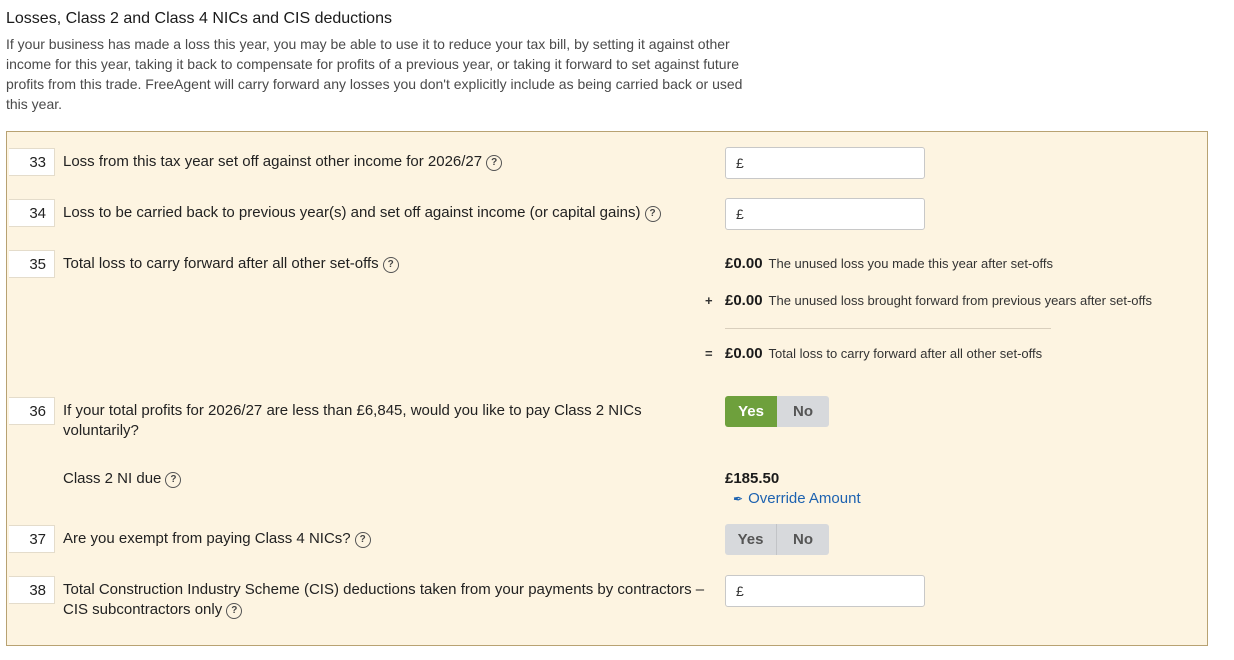 The width and height of the screenshot is (1234, 660). Describe the element at coordinates (825, 214) in the screenshot. I see `loss-carried-back-input: £` at that location.